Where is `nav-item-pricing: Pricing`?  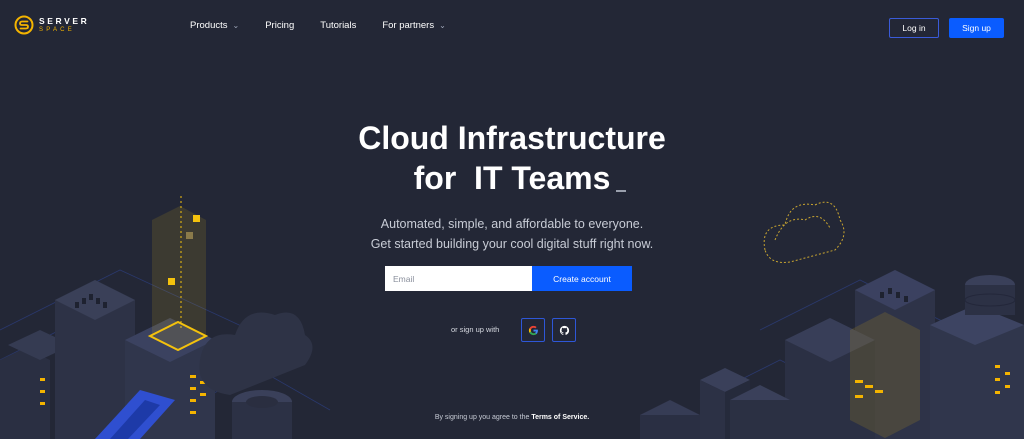 nav-item-pricing: Pricing is located at coordinates (279, 25).